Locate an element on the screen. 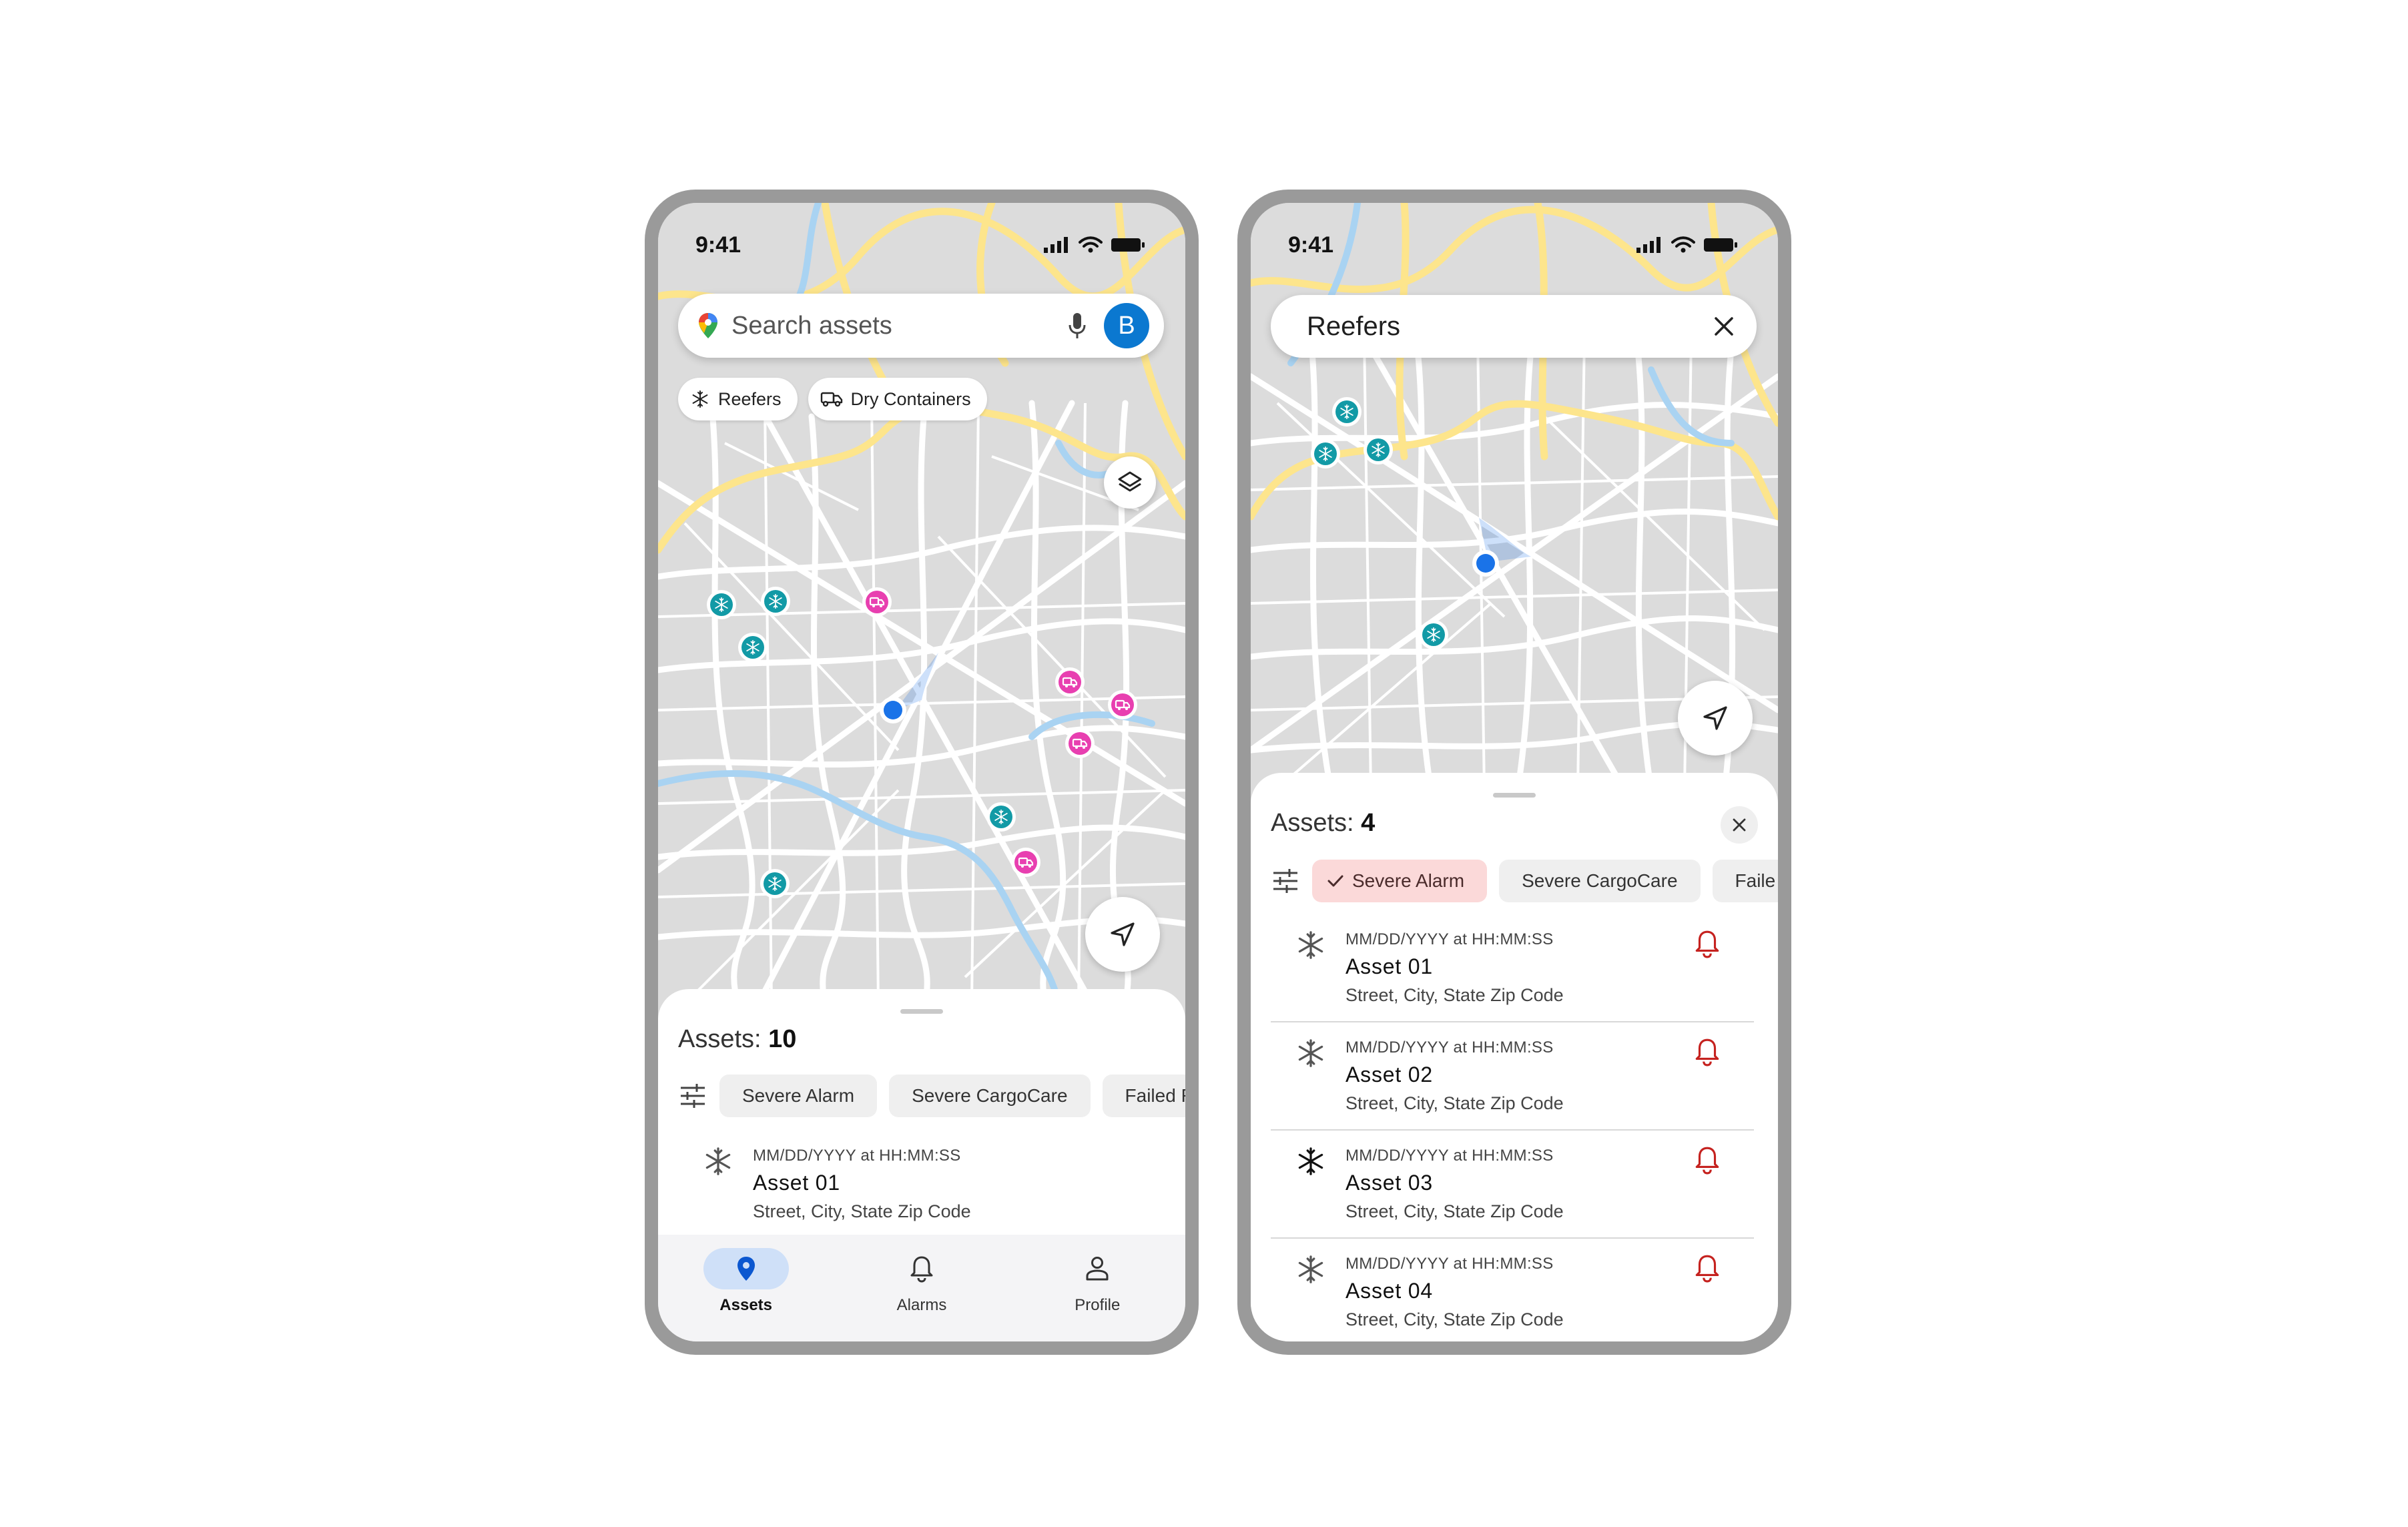 The width and height of the screenshot is (2408, 1527). nav-label: Profile is located at coordinates (1098, 1305).